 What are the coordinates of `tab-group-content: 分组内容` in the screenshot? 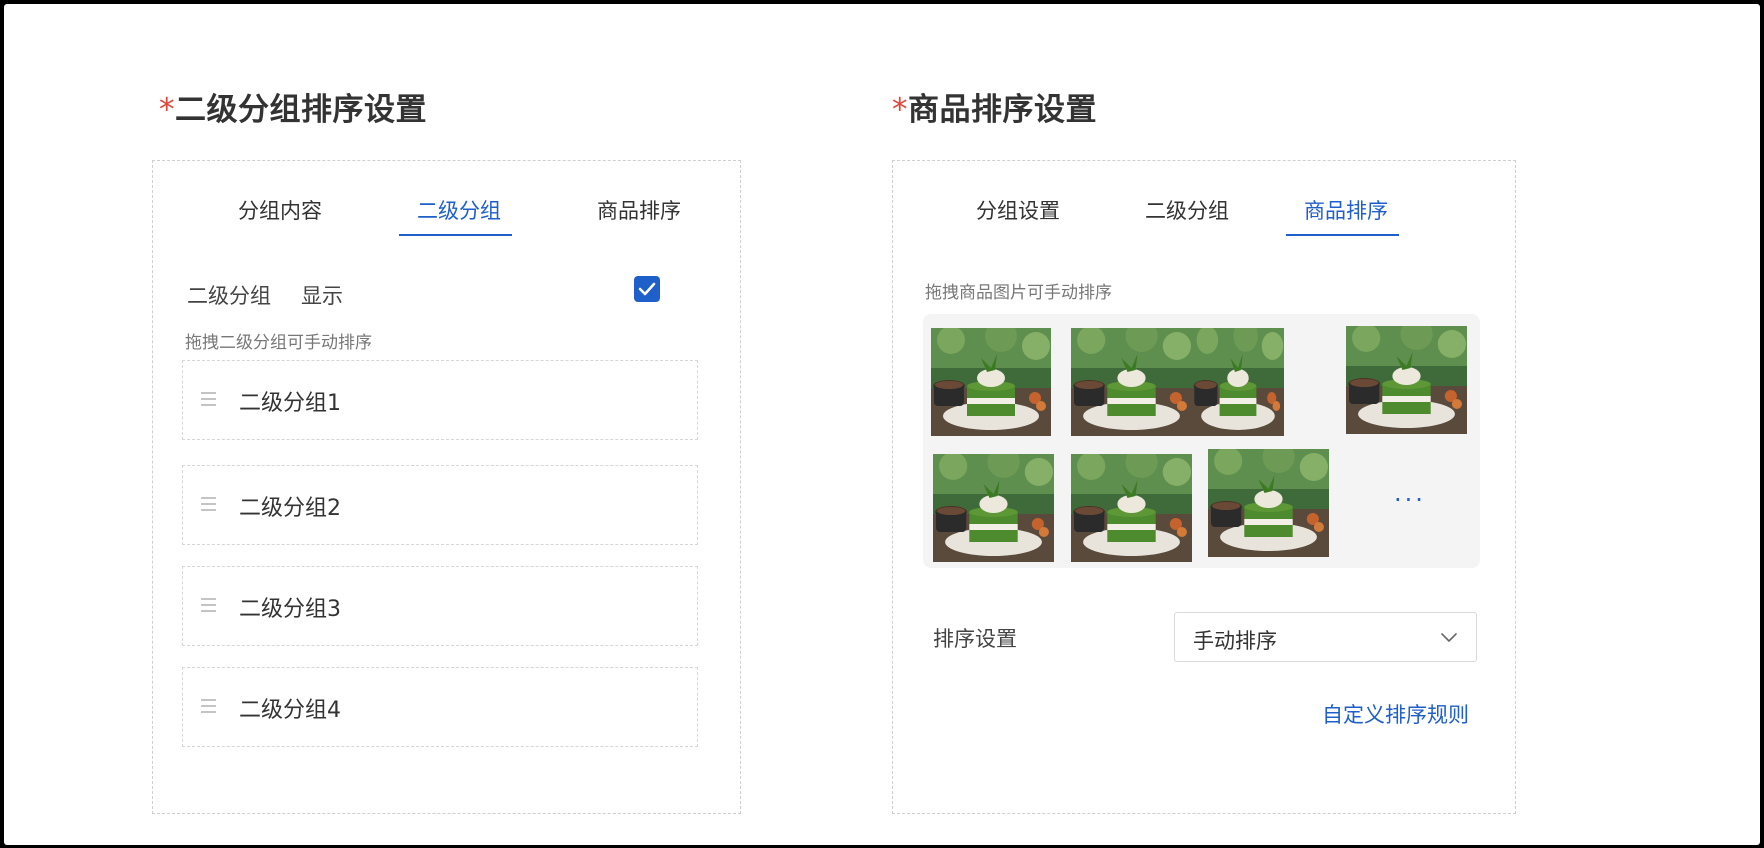 It's located at (280, 210).